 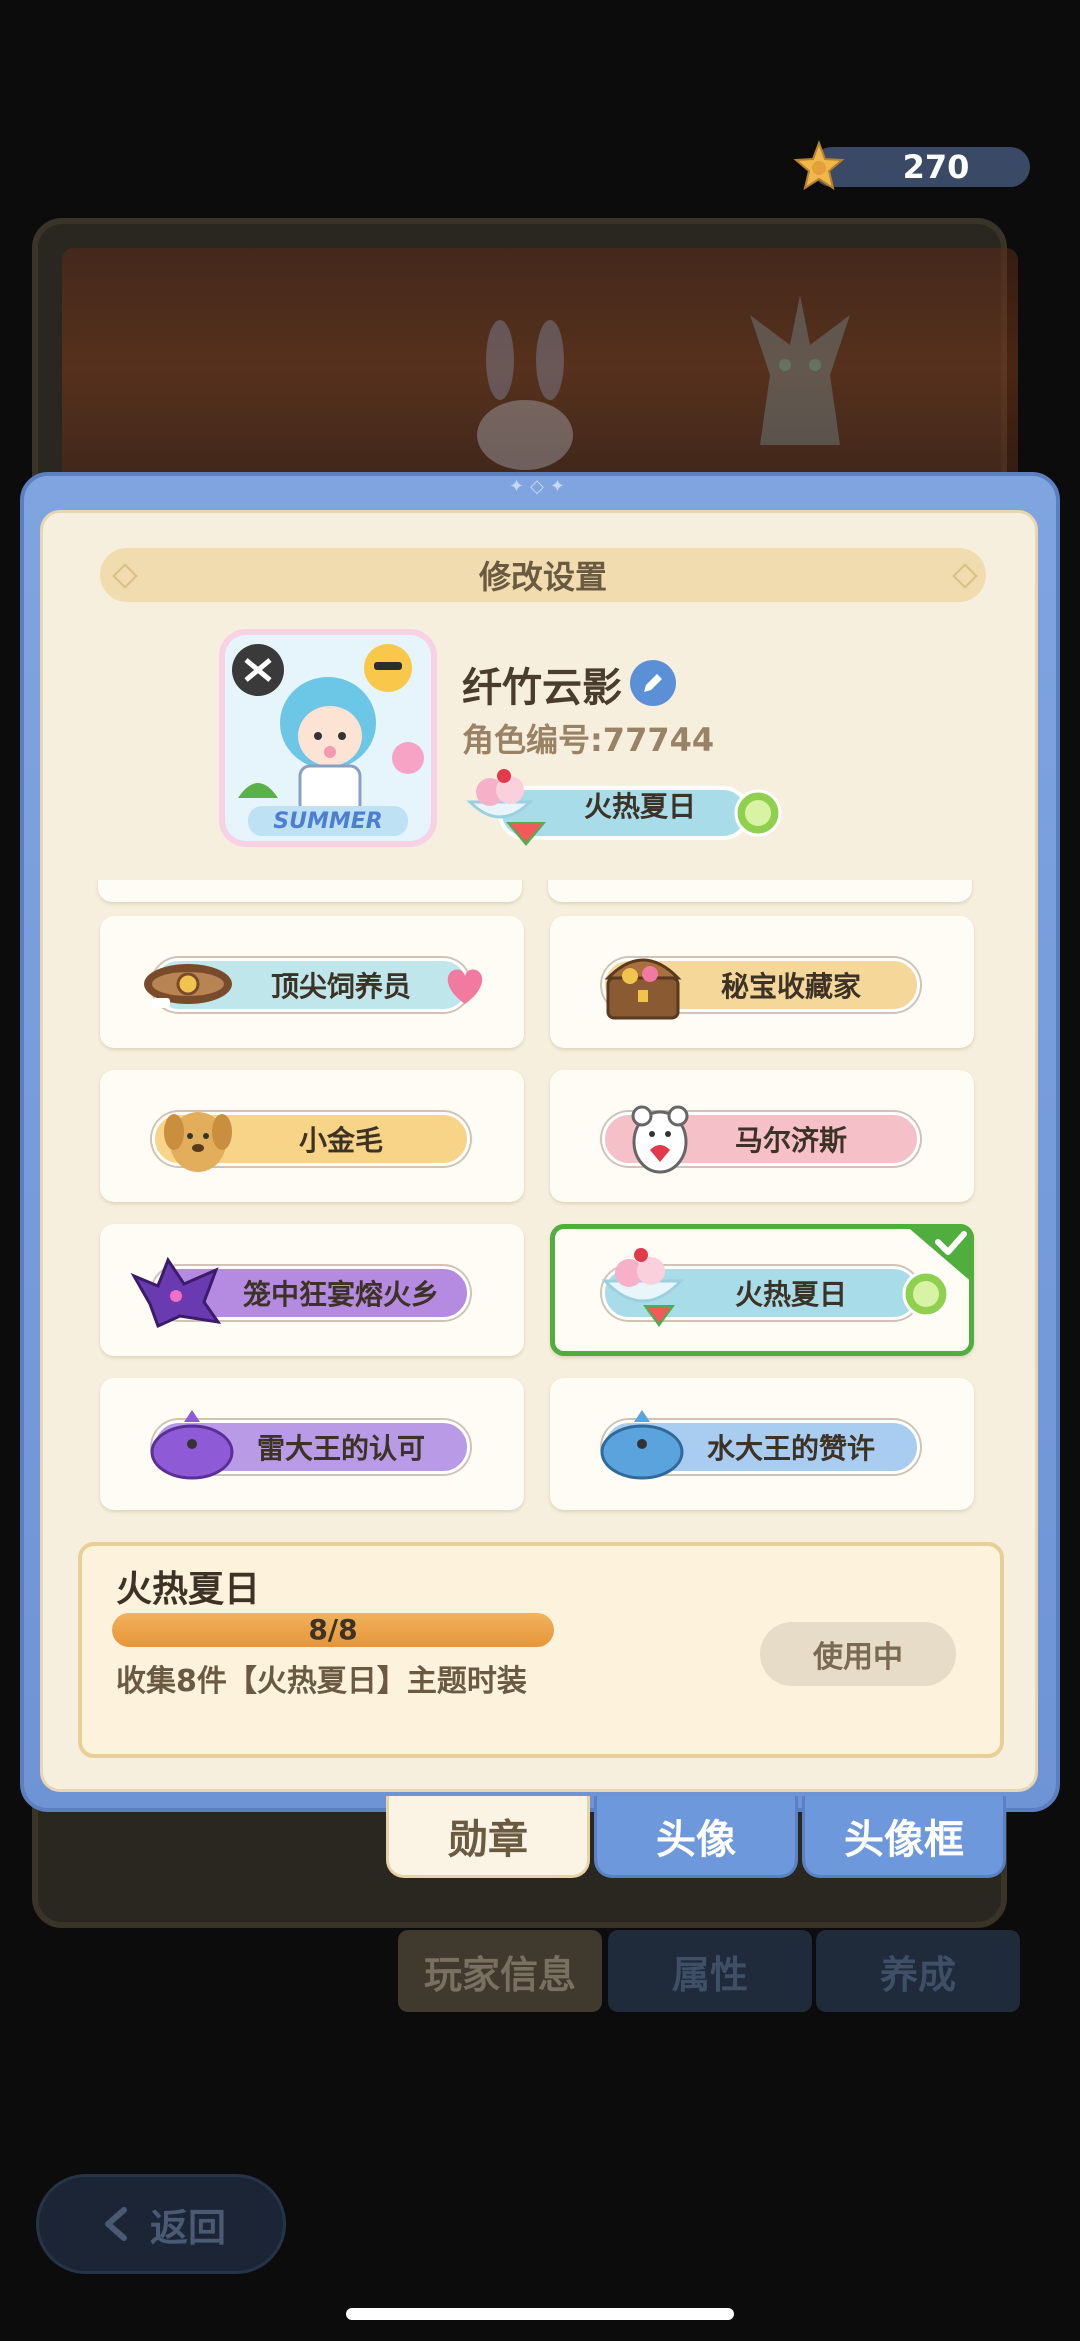 What do you see at coordinates (790, 1294) in the screenshot?
I see `badge-label: 火热夏日` at bounding box center [790, 1294].